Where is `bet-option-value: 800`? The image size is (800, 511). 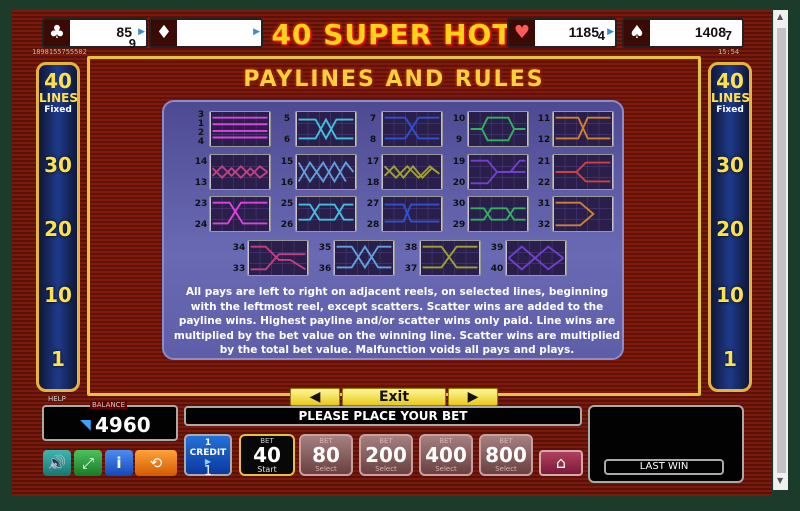 bet-option-value: 800 is located at coordinates (506, 455).